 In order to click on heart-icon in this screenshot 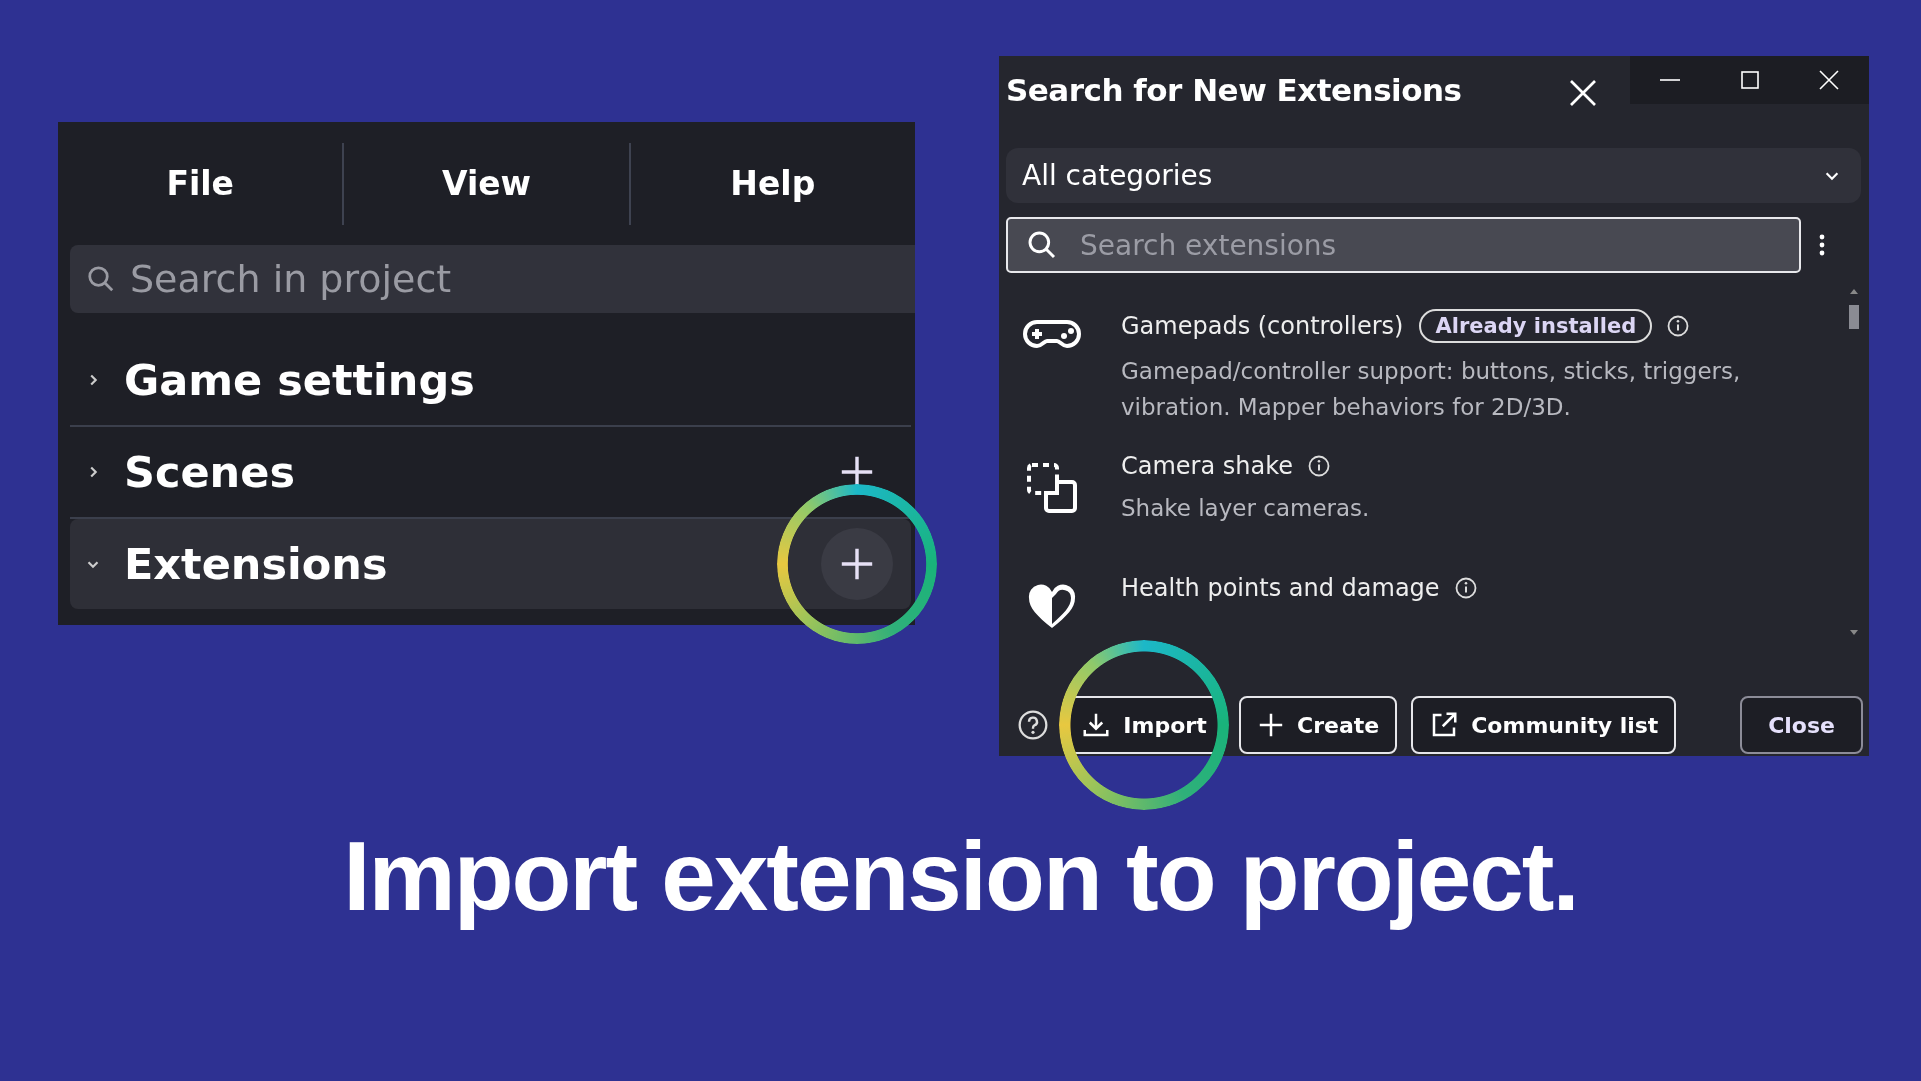, I will do `click(1052, 607)`.